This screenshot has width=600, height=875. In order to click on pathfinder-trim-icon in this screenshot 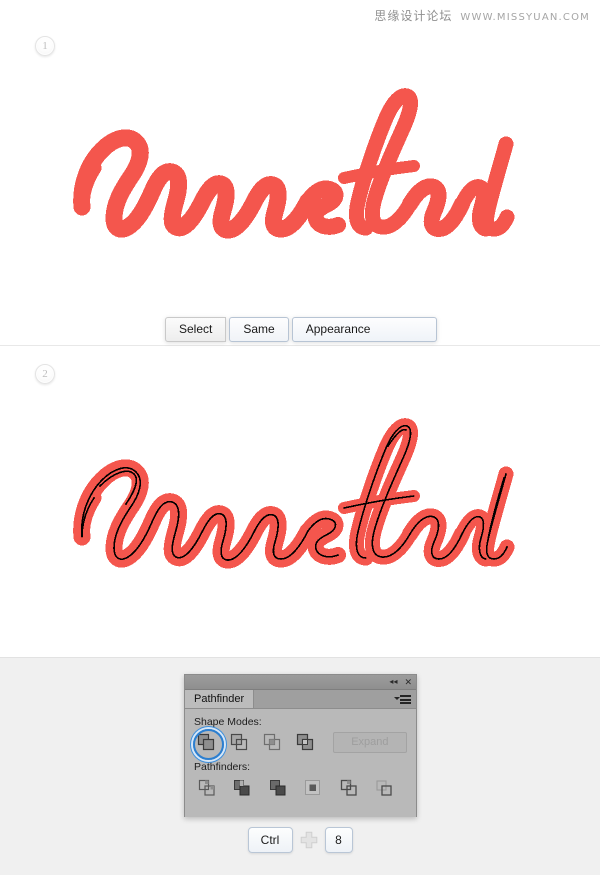, I will do `click(243, 788)`.